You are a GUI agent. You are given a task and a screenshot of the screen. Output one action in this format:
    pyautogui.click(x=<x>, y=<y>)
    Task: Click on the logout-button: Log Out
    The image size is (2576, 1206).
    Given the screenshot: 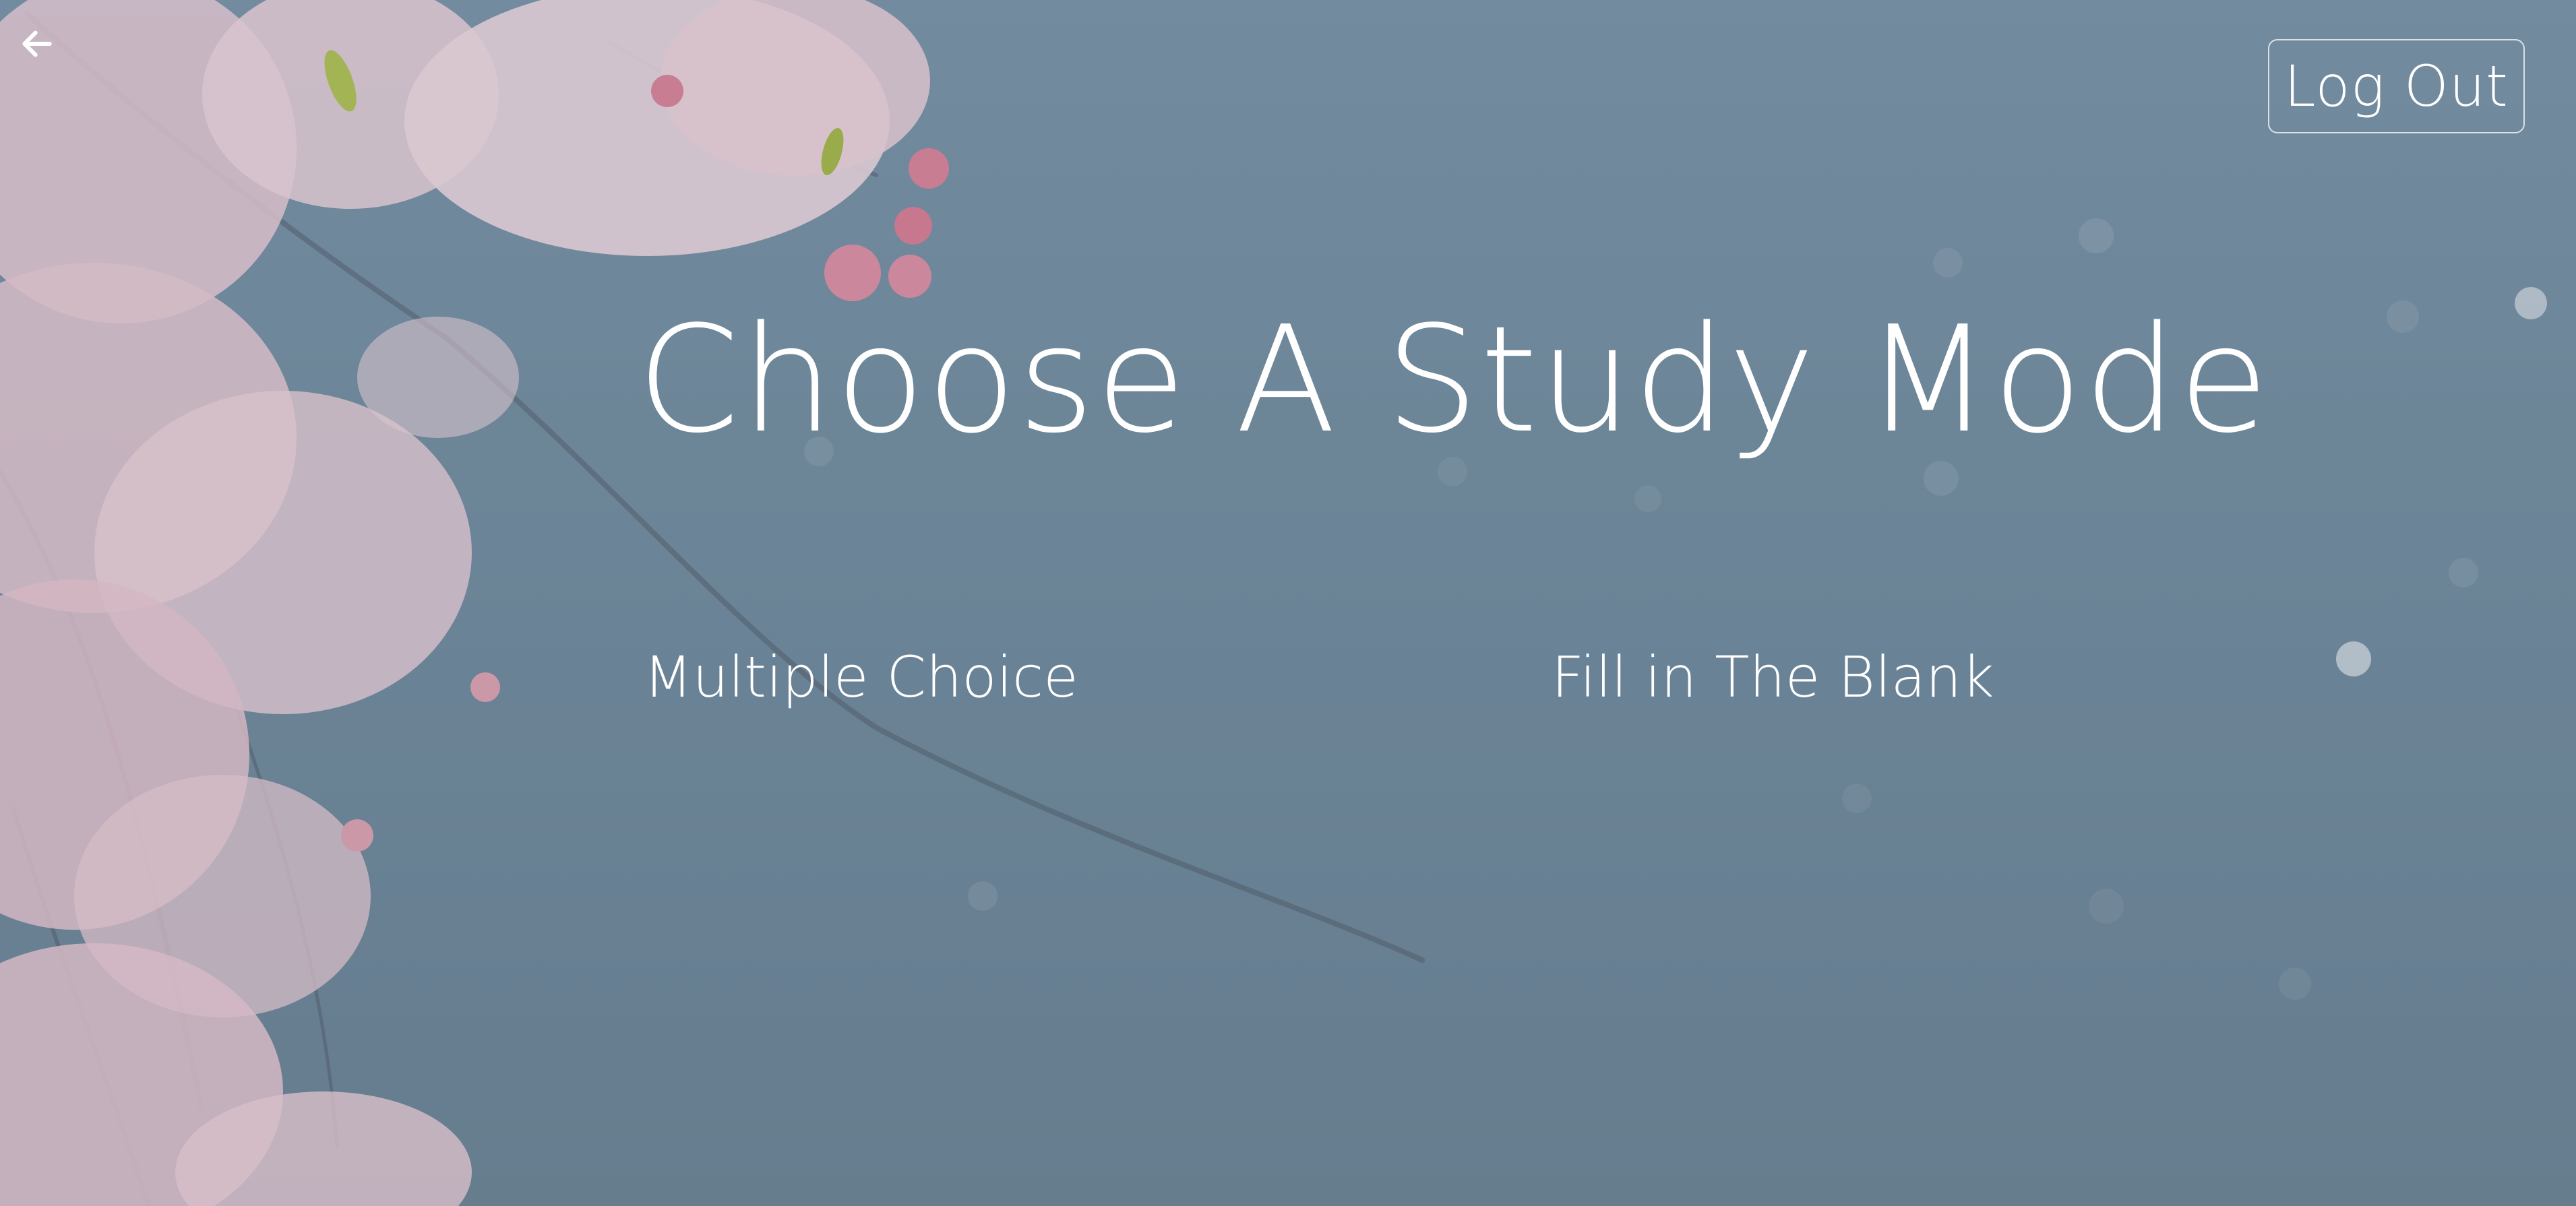 What is the action you would take?
    pyautogui.click(x=2396, y=86)
    